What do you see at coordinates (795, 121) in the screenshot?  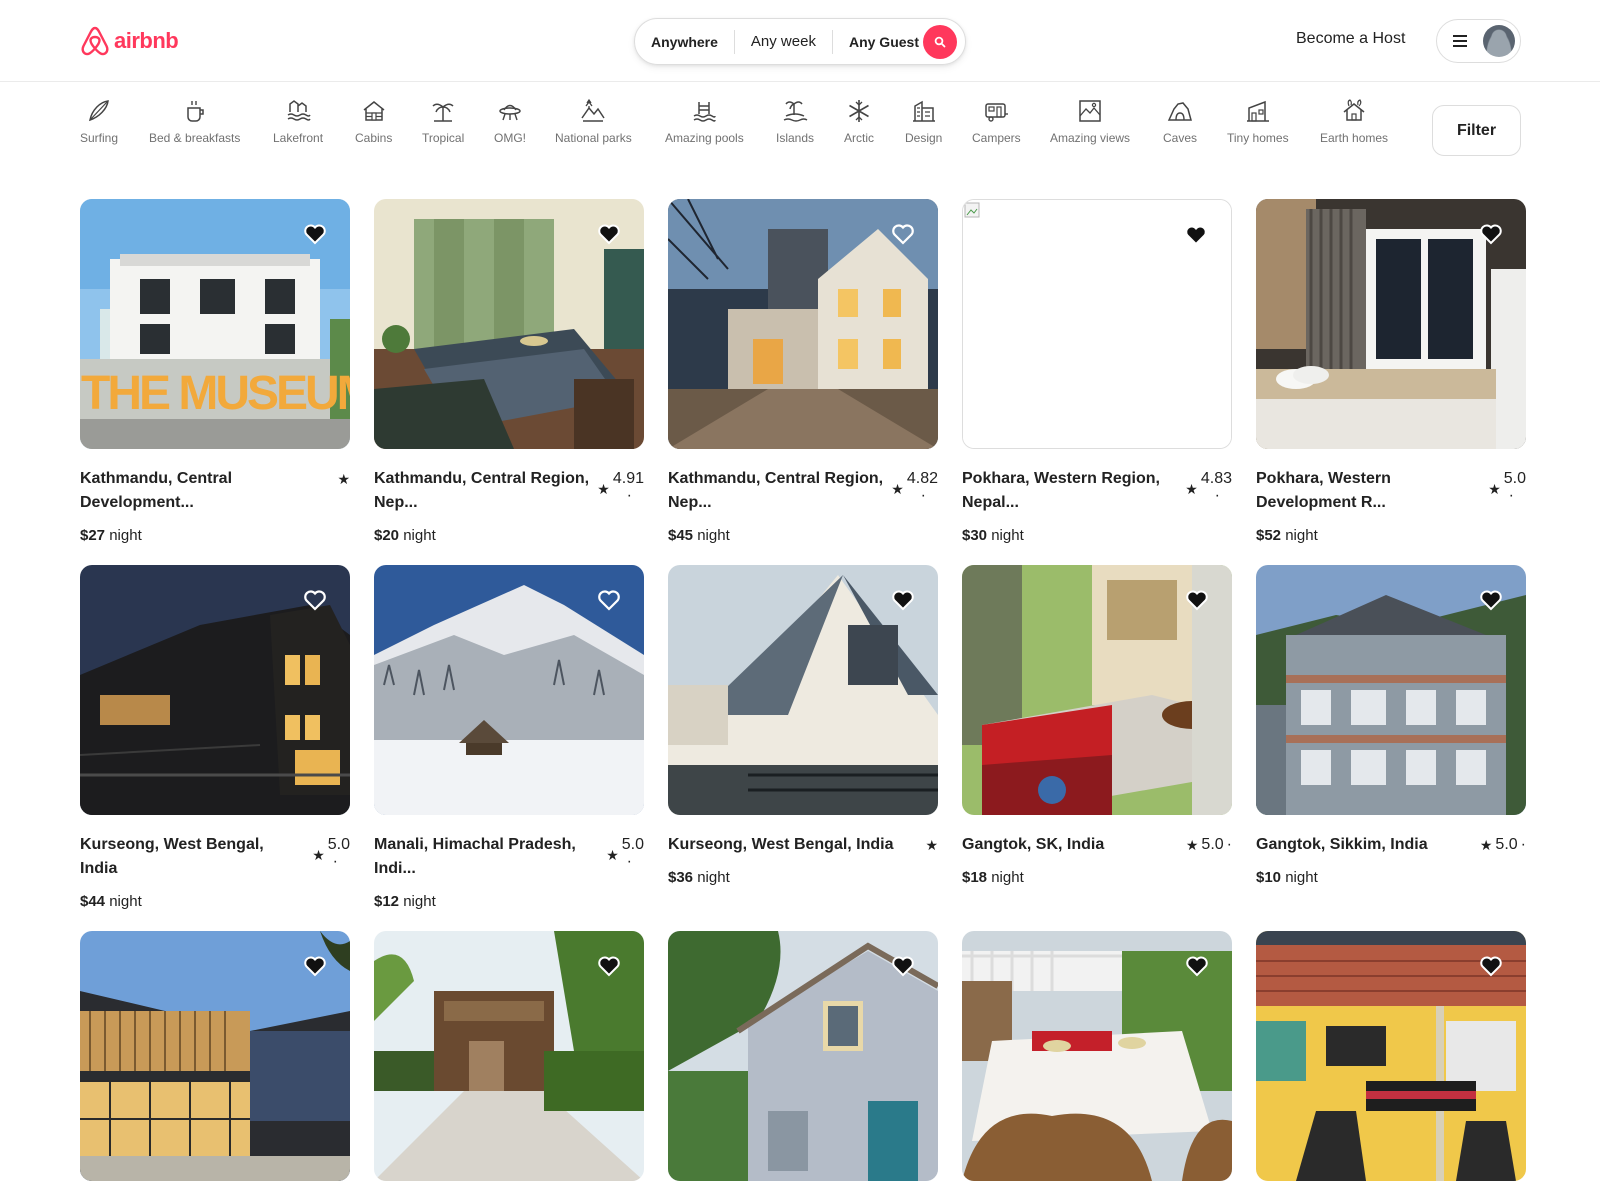 I see `category-islands: Islands` at bounding box center [795, 121].